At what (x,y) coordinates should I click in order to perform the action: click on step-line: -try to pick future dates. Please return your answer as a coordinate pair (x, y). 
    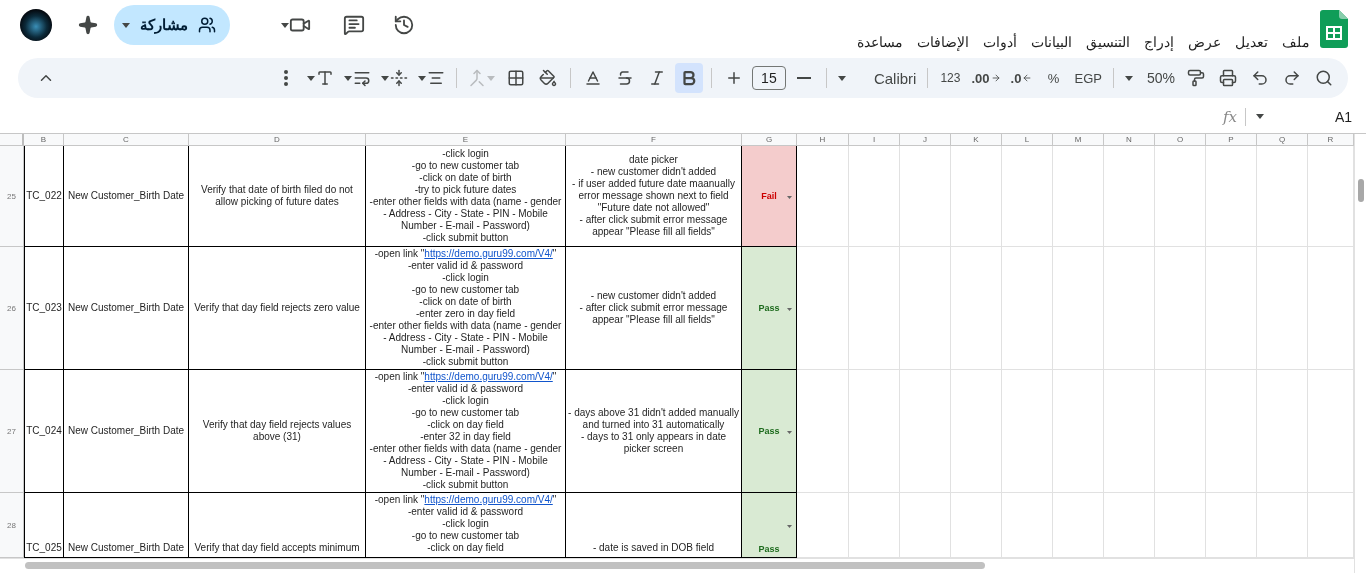
    Looking at the image, I should click on (465, 190).